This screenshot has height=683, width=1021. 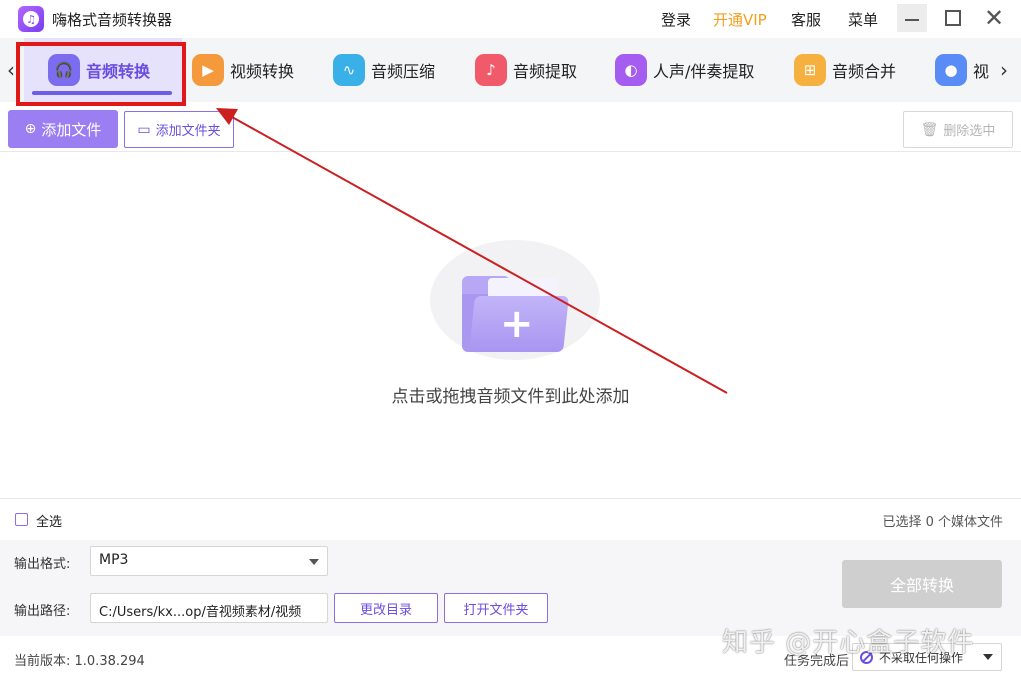 I want to click on output-path-field: C:/Users/kx...op/音视频素材/视频, so click(x=209, y=608).